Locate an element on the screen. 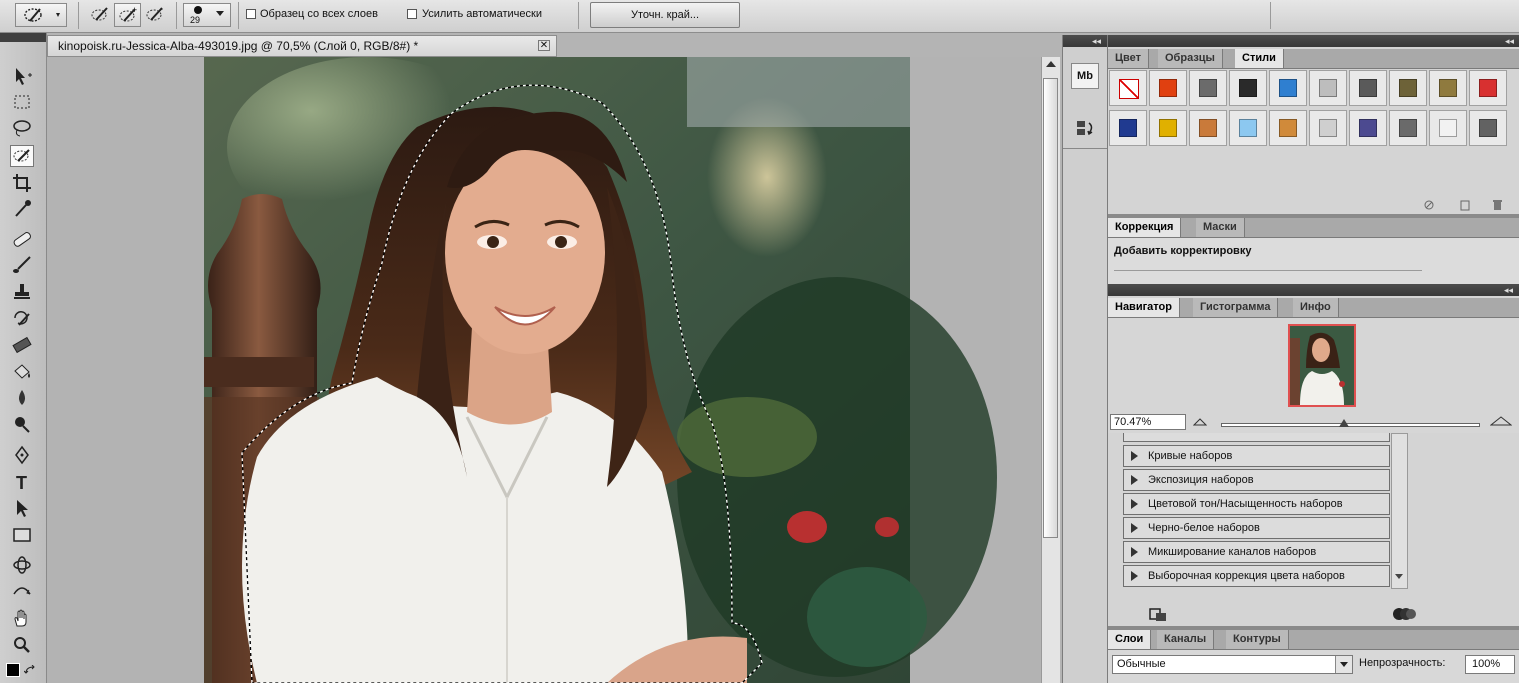  sample-all-layers-checkbox is located at coordinates (251, 14).